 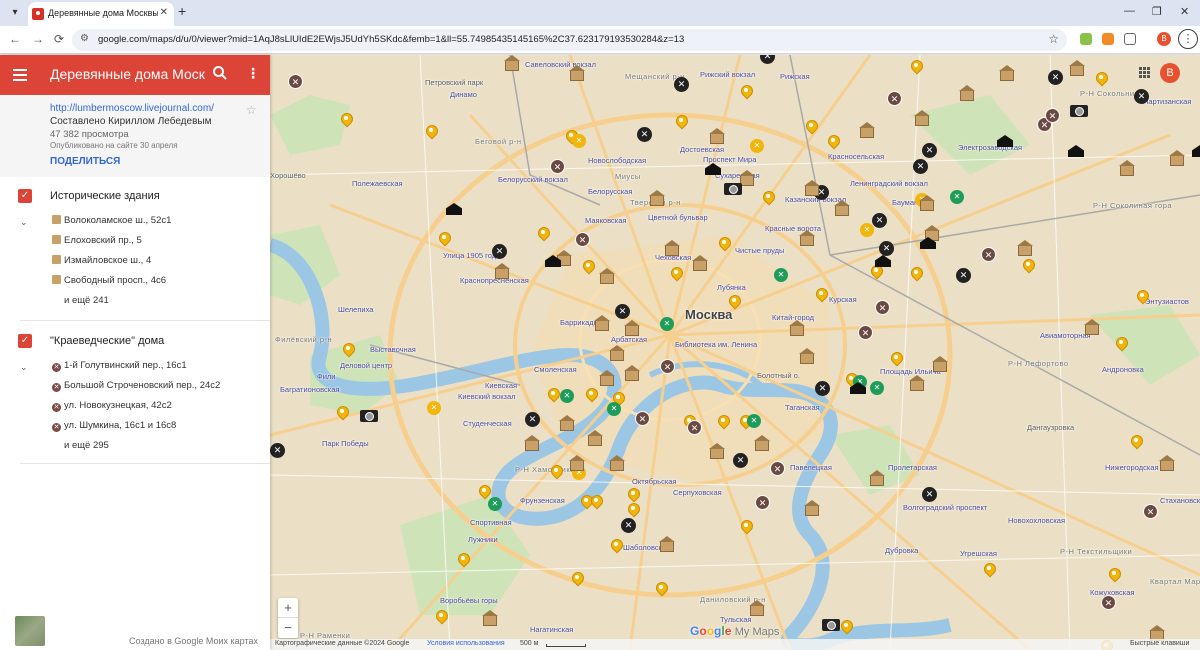 I want to click on close-window-button: ✕, so click(x=1184, y=11).